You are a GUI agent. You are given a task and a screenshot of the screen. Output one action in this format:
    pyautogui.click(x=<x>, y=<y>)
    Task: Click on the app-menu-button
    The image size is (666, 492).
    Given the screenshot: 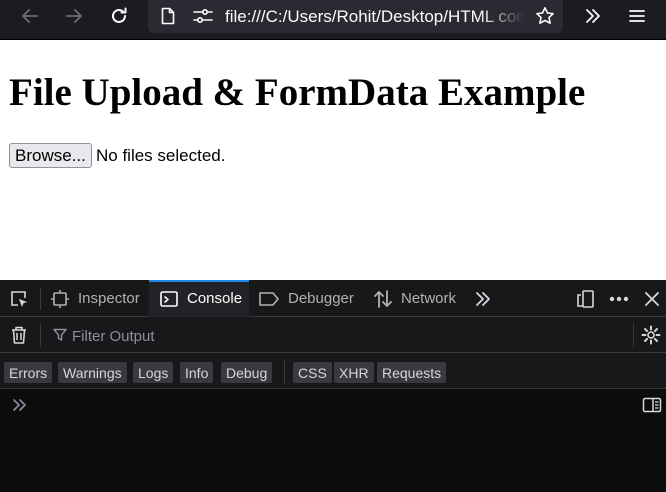 What is the action you would take?
    pyautogui.click(x=637, y=16)
    